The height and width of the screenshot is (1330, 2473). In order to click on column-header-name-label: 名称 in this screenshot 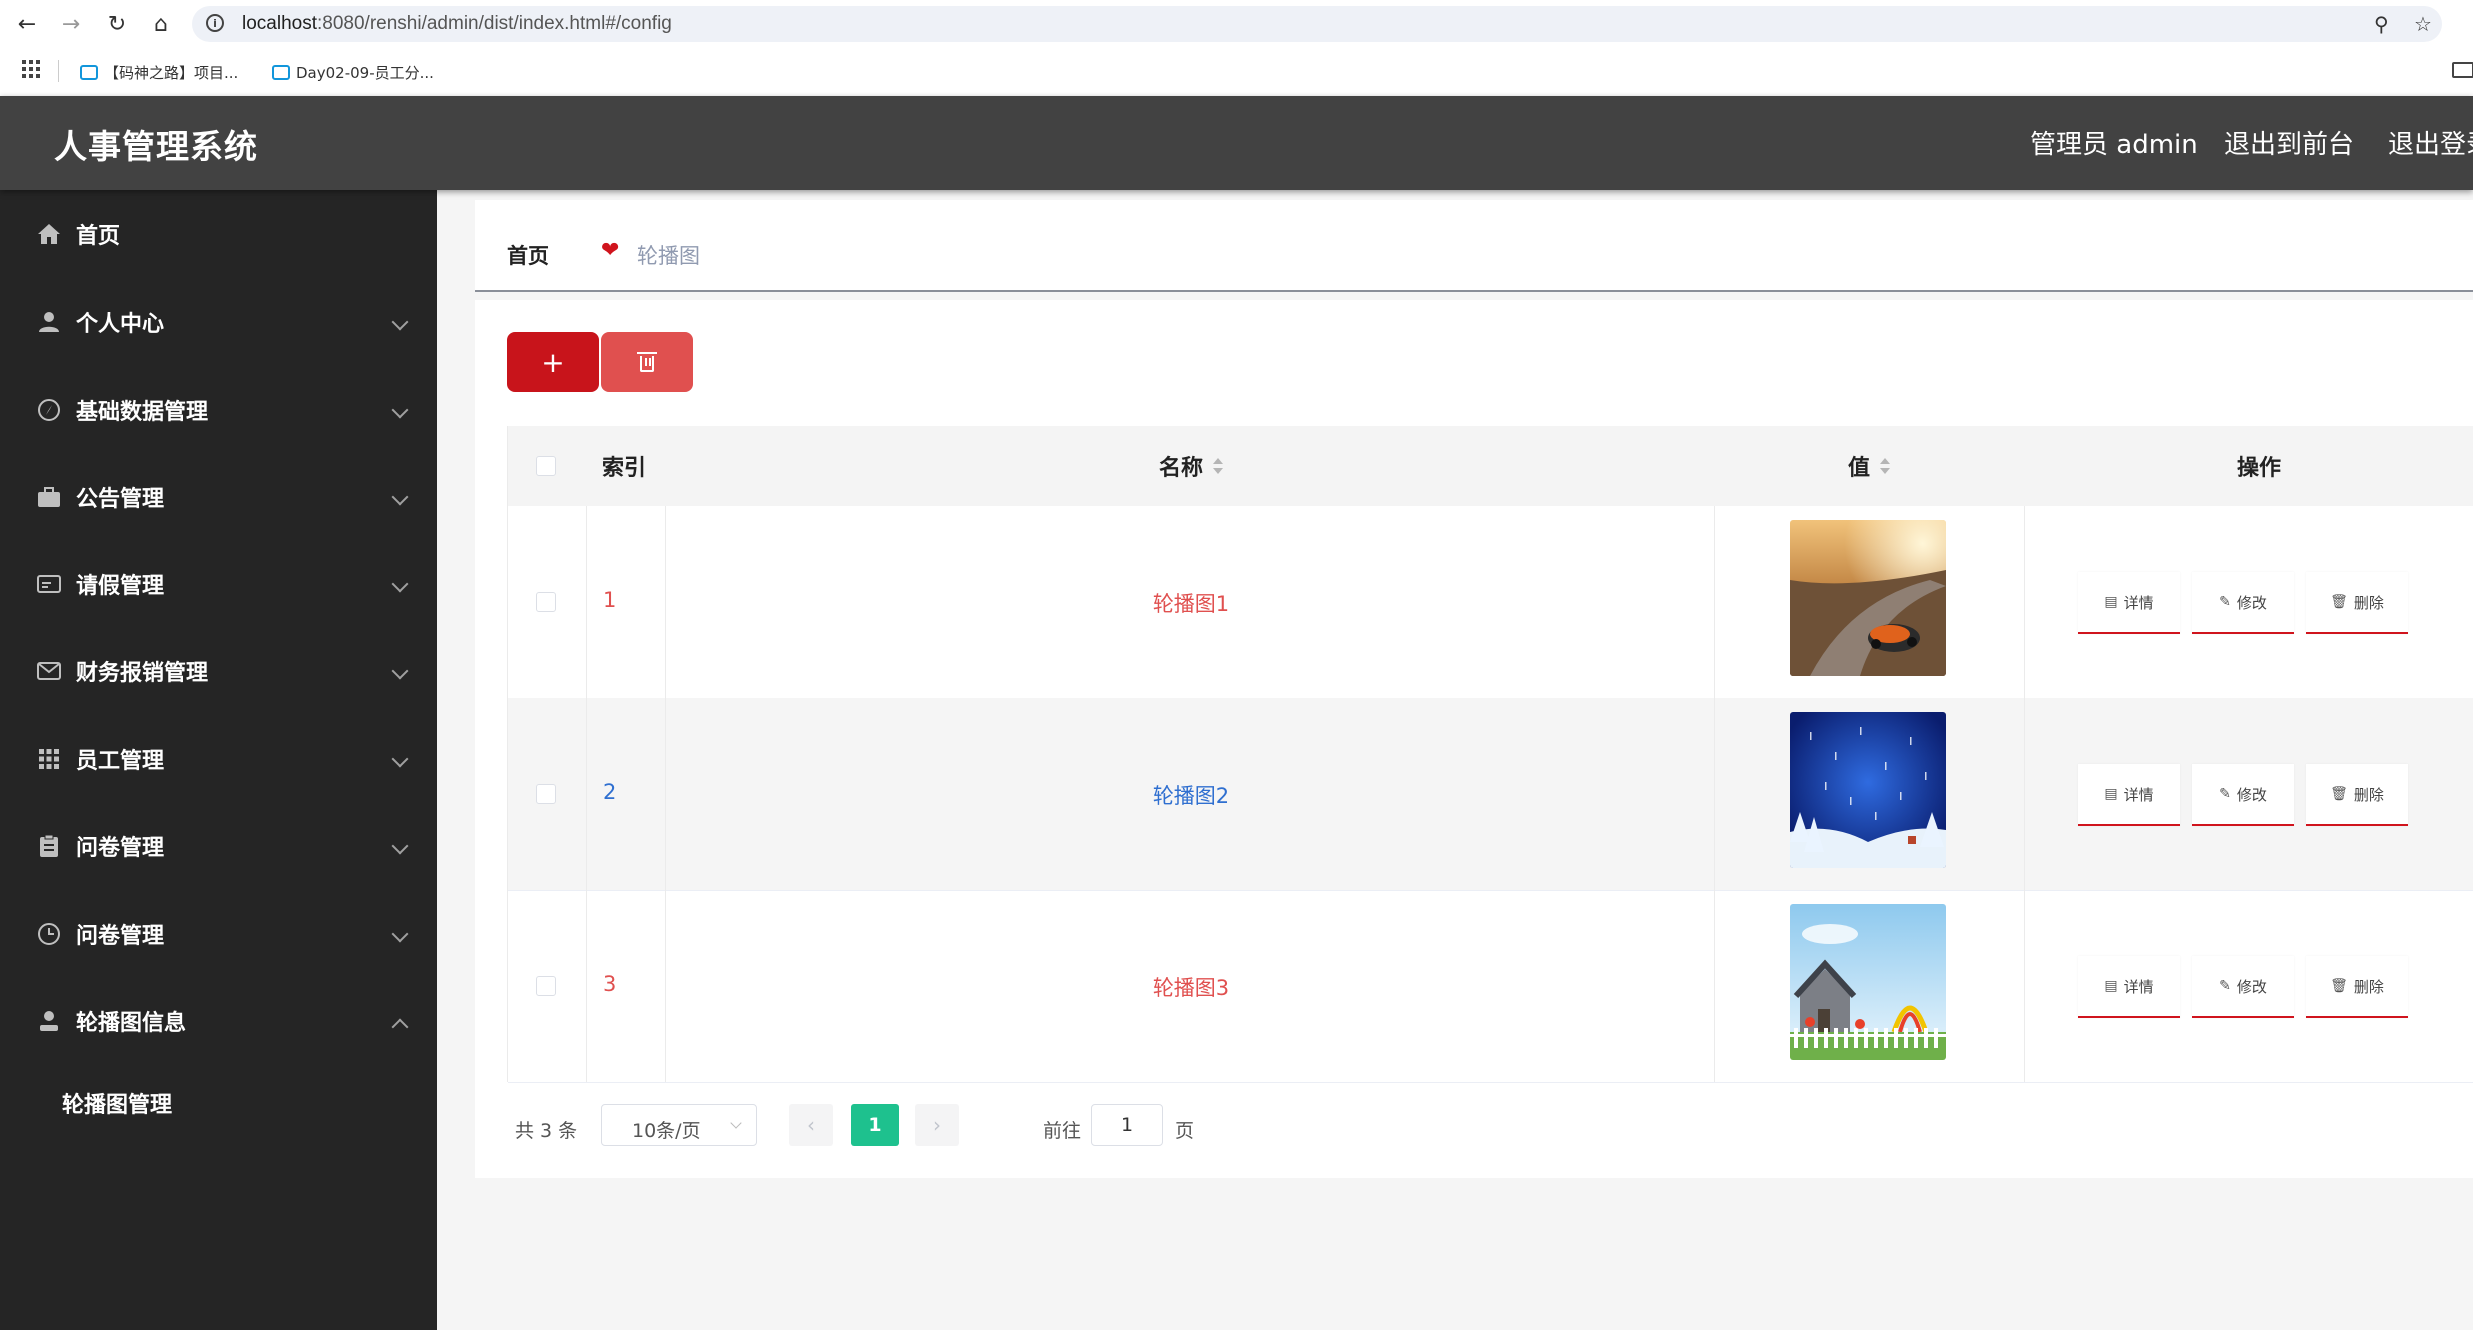, I will do `click(1180, 468)`.